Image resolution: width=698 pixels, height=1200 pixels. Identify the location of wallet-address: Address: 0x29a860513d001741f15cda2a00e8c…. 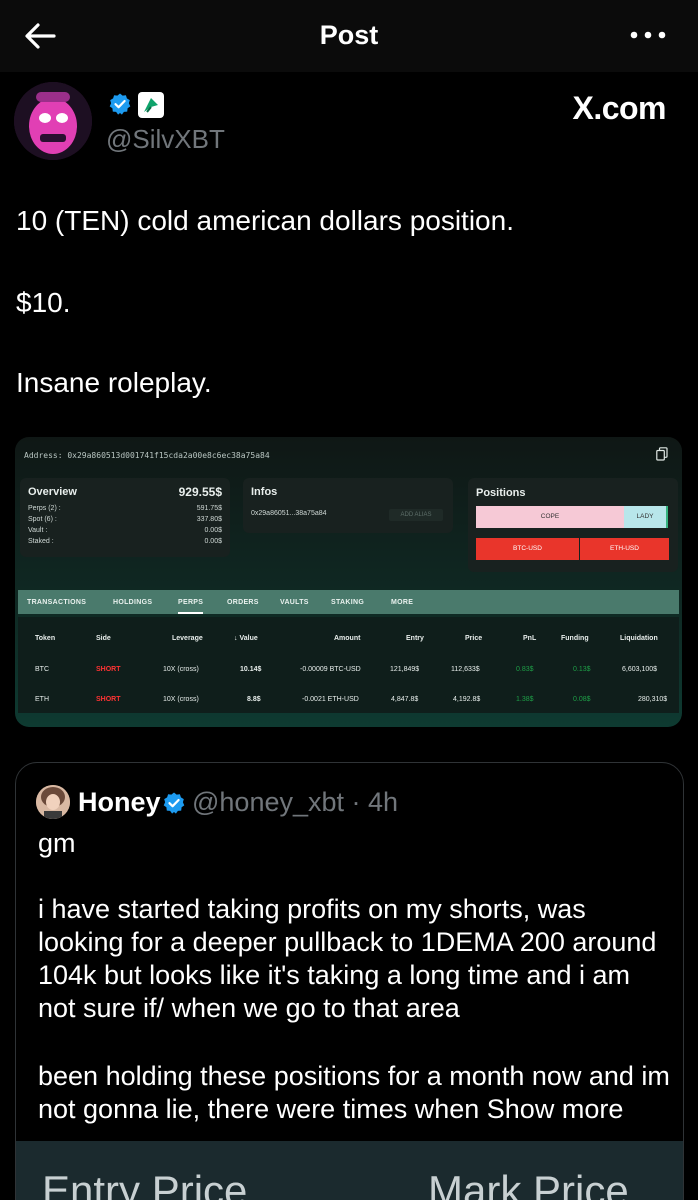
(147, 455).